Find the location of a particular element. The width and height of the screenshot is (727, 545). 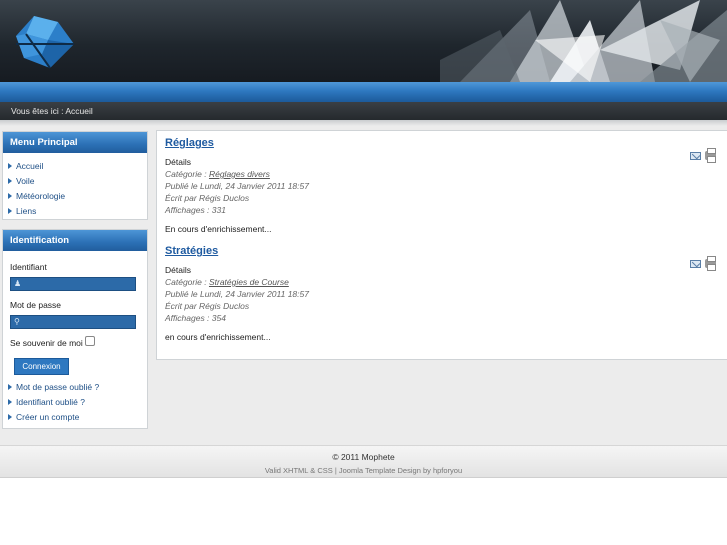

article-title: Stratégies is located at coordinates (191, 251).